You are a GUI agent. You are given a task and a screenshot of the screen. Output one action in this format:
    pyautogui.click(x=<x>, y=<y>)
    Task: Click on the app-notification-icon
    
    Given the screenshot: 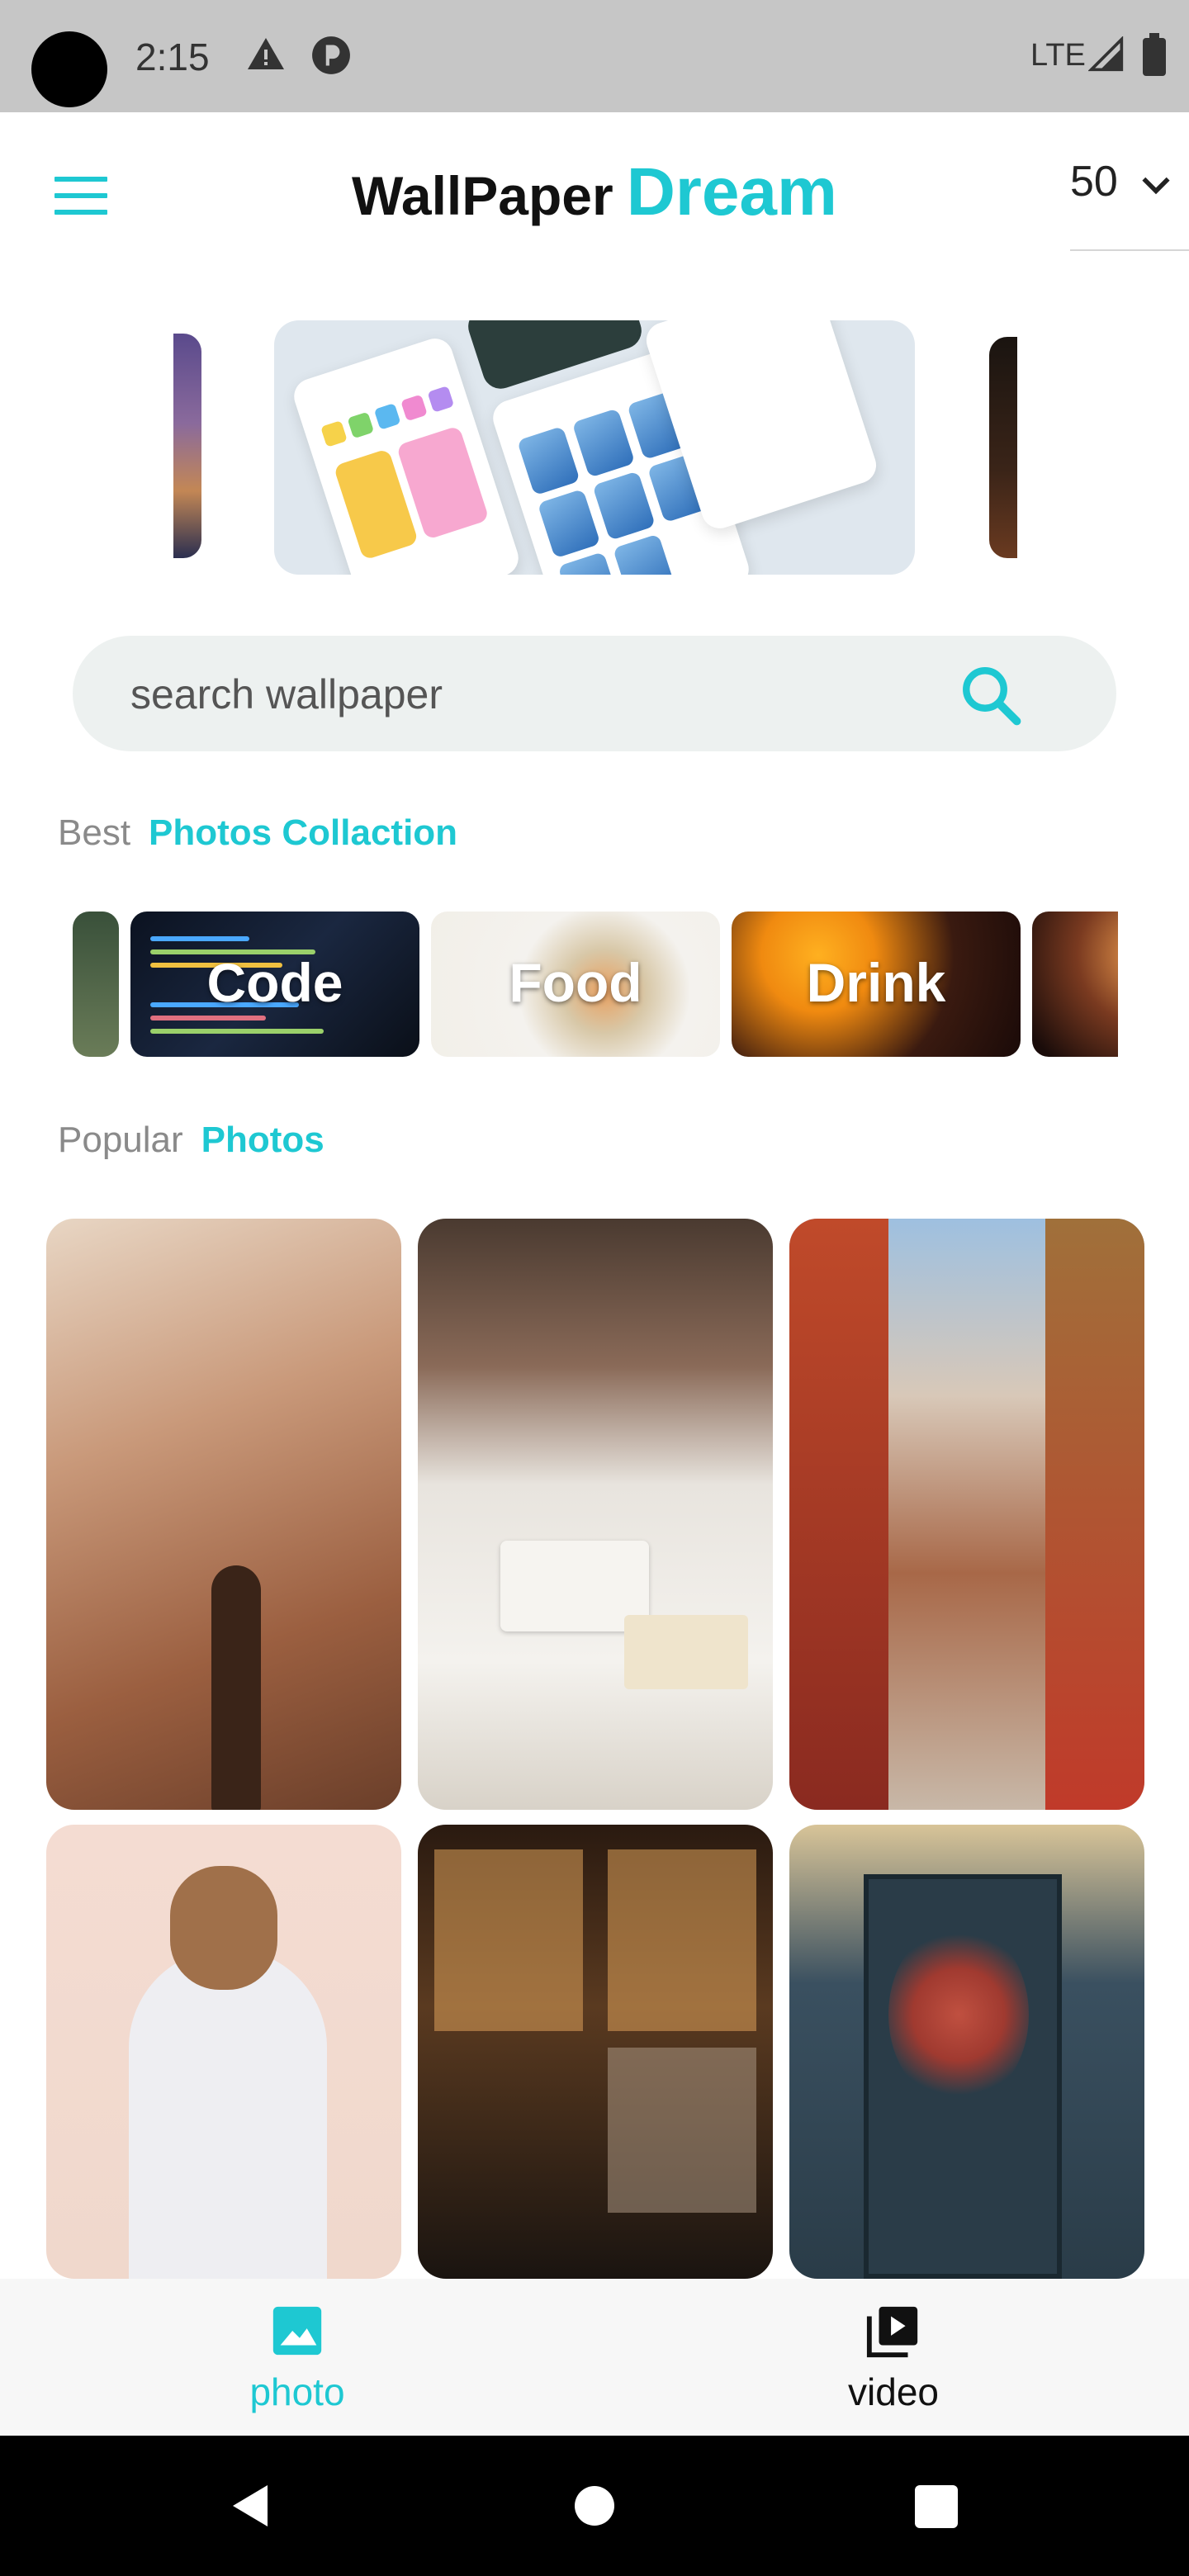 What is the action you would take?
    pyautogui.click(x=331, y=55)
    